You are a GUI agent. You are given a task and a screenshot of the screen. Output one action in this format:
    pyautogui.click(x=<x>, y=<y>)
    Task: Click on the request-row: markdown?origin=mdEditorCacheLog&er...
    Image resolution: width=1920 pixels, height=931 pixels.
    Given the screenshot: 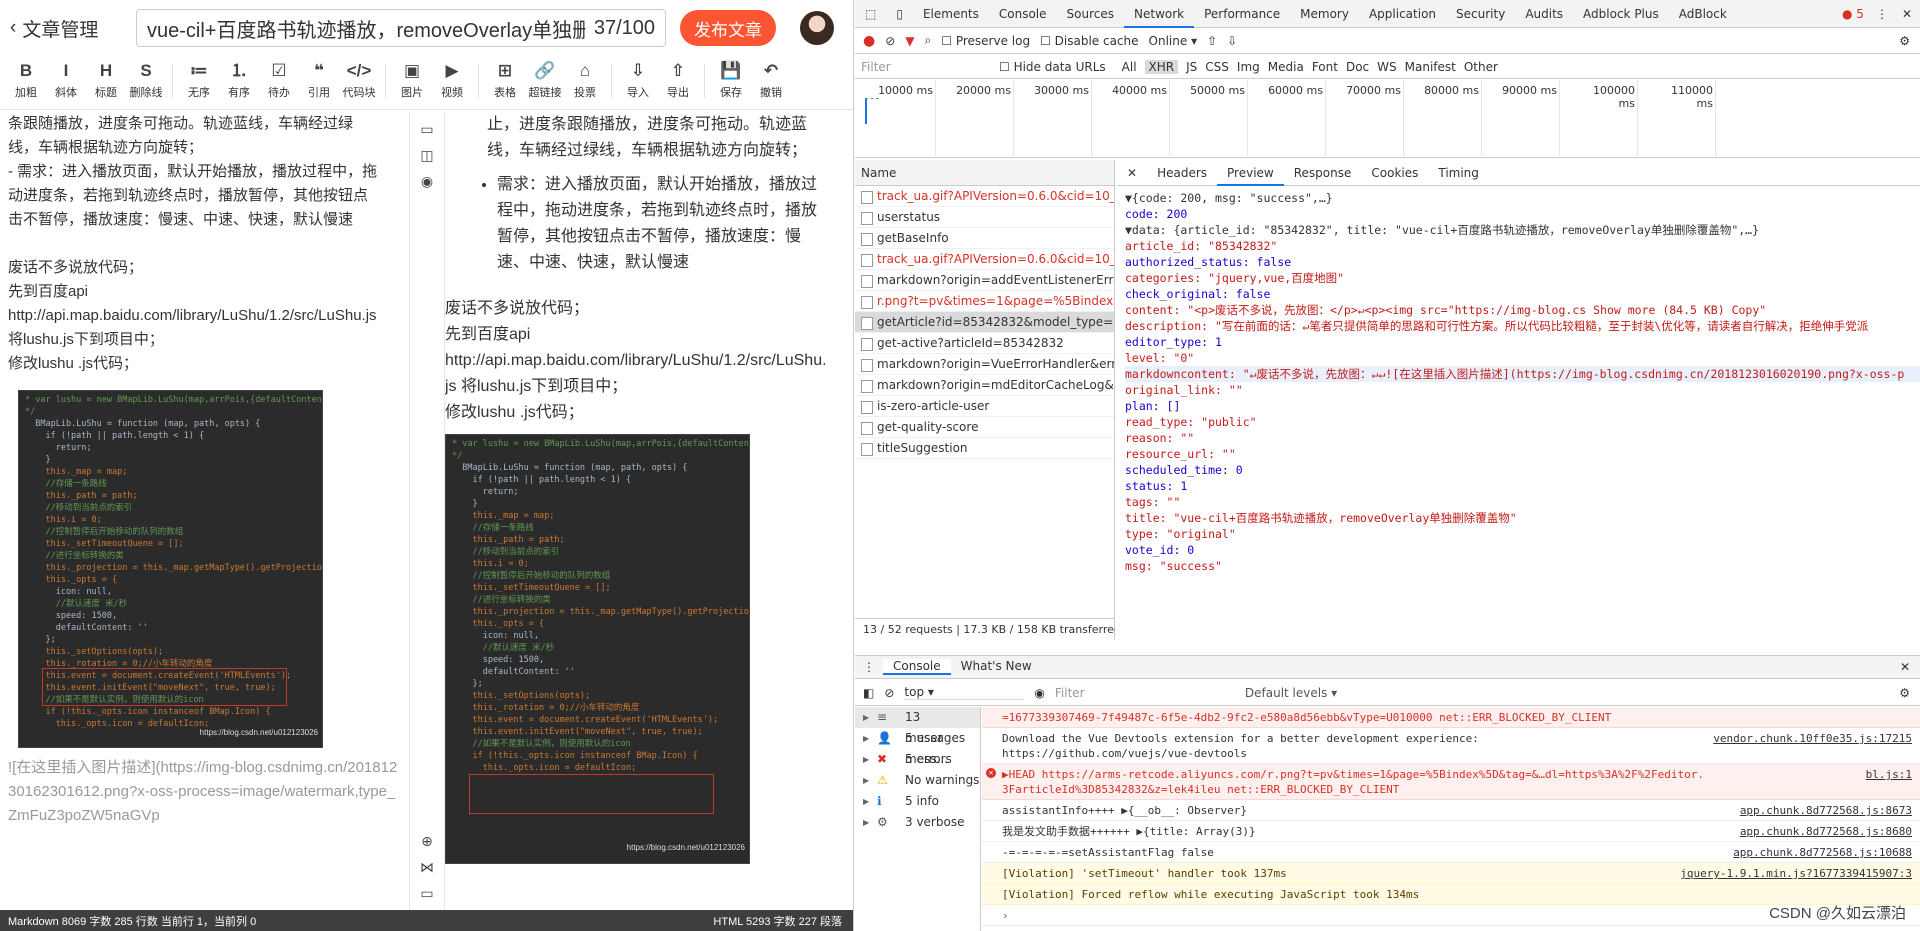 What is the action you would take?
    pyautogui.click(x=984, y=385)
    